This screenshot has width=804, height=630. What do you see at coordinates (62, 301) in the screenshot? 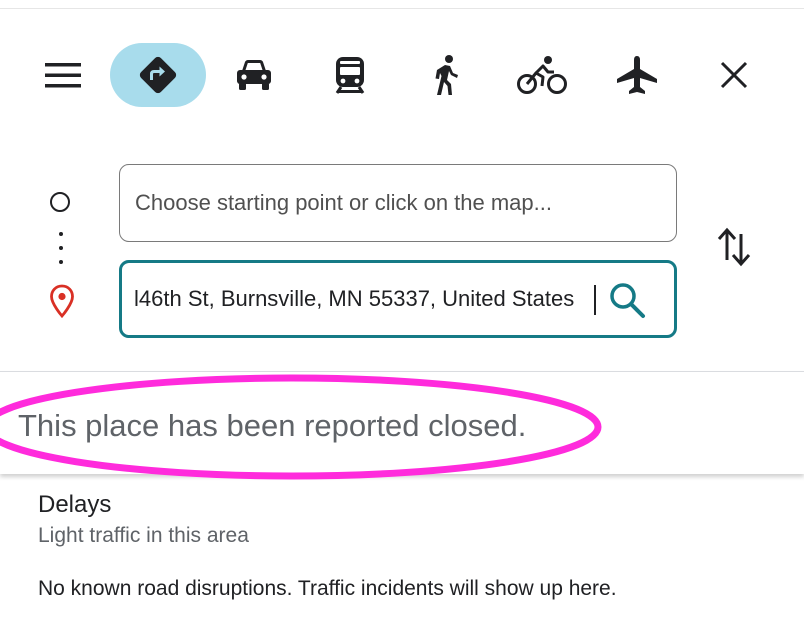
I see `destination-pin-icon` at bounding box center [62, 301].